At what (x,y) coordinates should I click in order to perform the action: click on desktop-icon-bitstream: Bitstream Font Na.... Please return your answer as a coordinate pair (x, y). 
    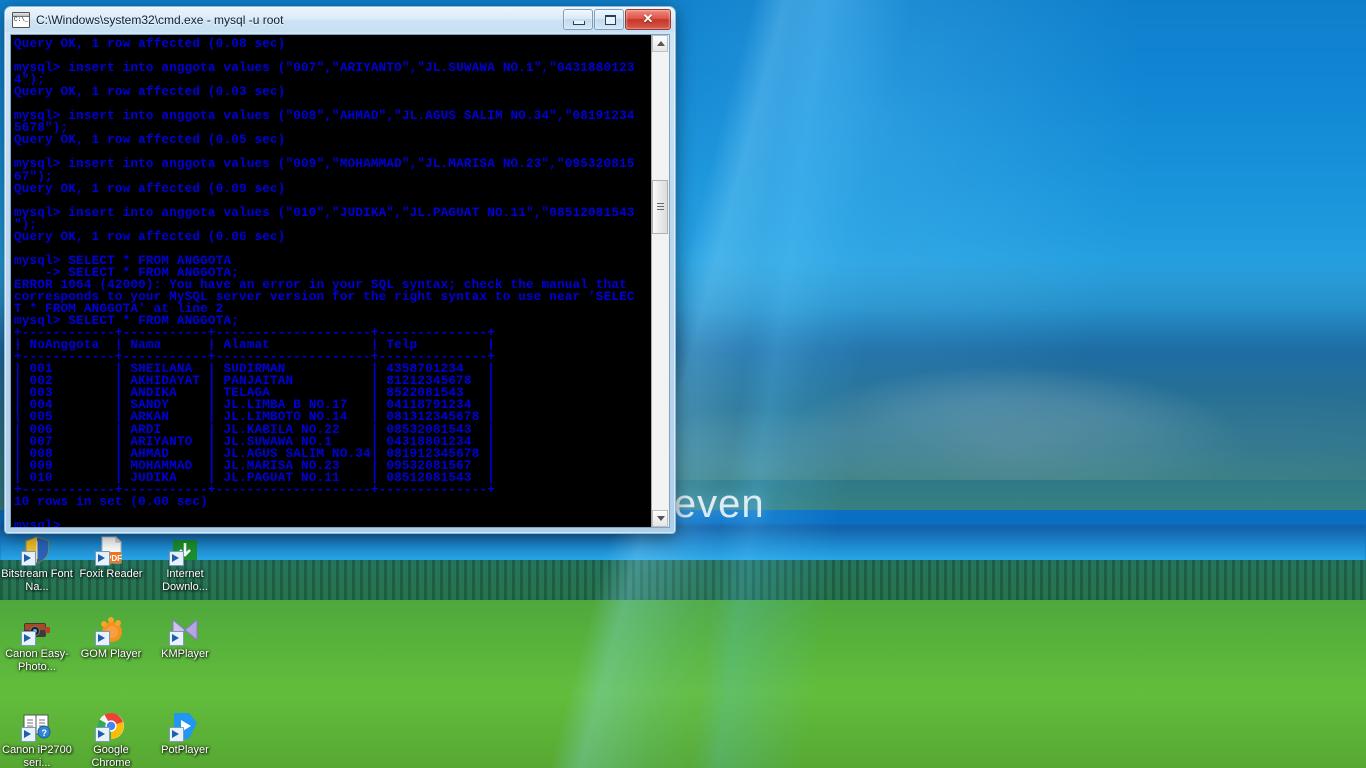
    Looking at the image, I should click on (37, 562).